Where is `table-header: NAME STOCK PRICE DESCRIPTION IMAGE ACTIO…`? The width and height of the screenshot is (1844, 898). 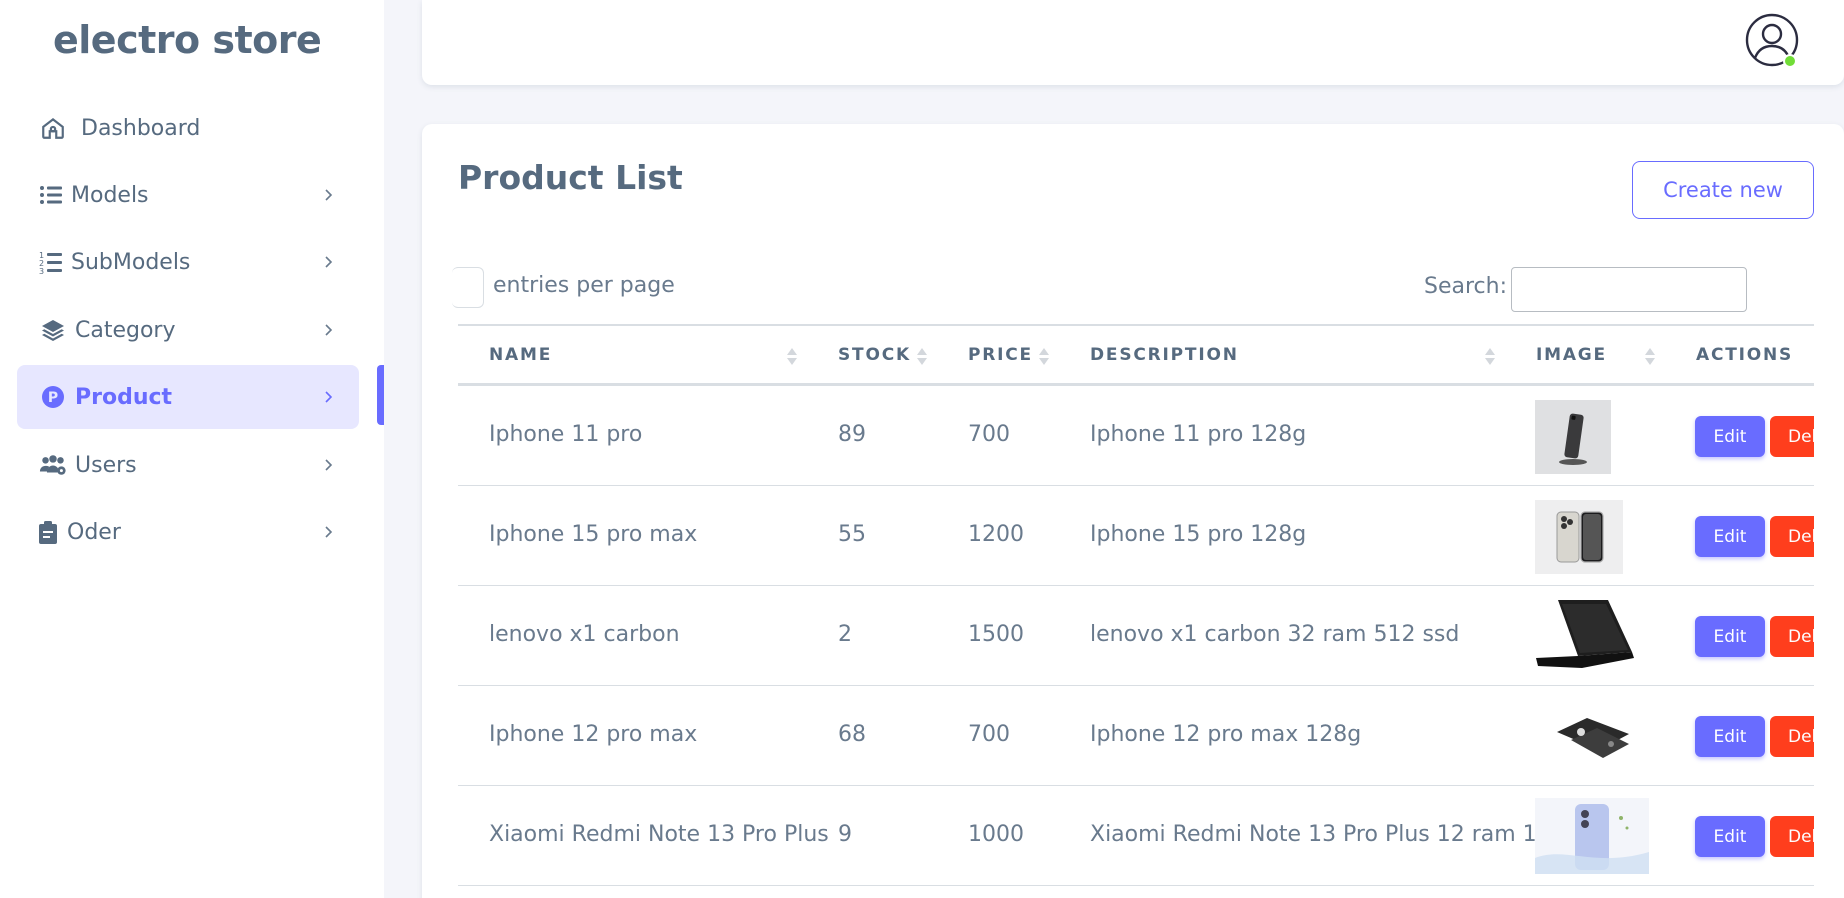 table-header: NAME STOCK PRICE DESCRIPTION IMAGE ACTIO… is located at coordinates (1136, 355).